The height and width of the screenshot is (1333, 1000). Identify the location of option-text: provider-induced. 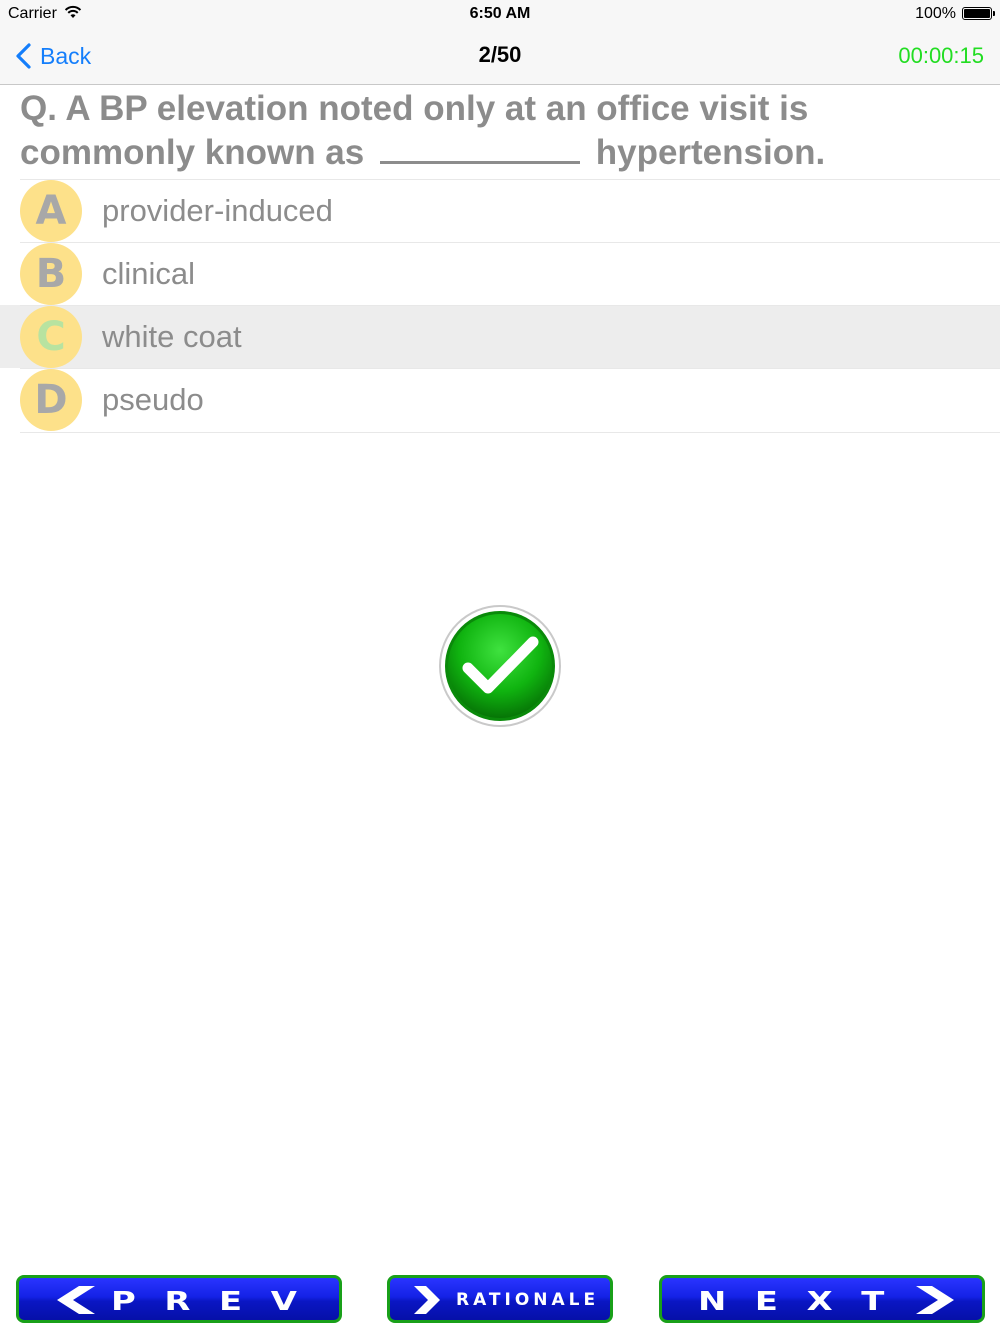
(217, 210).